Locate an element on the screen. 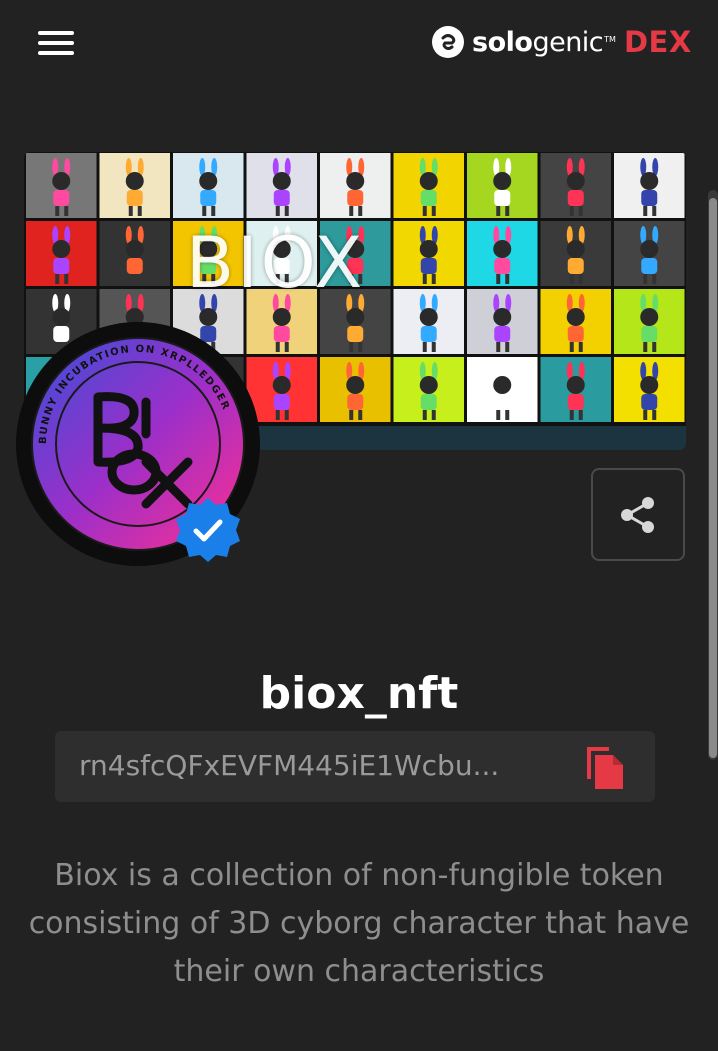 The height and width of the screenshot is (1051, 718). collection-username: biox_nft is located at coordinates (359, 693).